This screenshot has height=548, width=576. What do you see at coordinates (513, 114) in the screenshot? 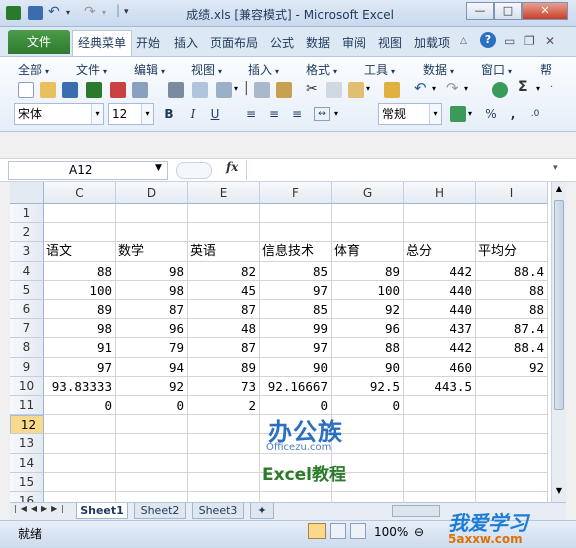
I see `comma-style-button: ,` at bounding box center [513, 114].